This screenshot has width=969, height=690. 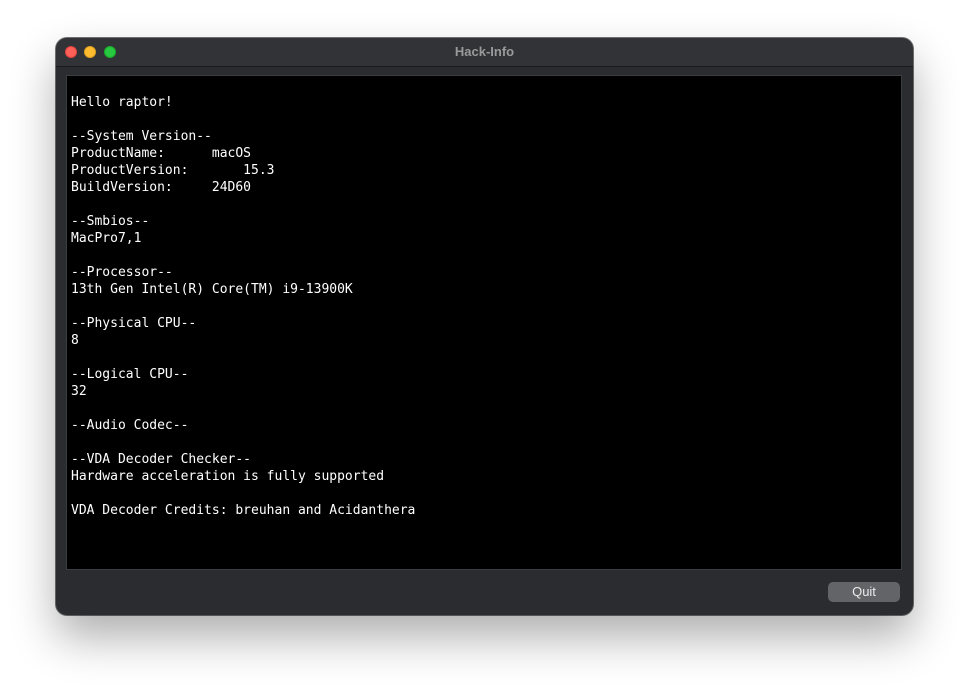 I want to click on window-title: Hack-Info, so click(x=484, y=51).